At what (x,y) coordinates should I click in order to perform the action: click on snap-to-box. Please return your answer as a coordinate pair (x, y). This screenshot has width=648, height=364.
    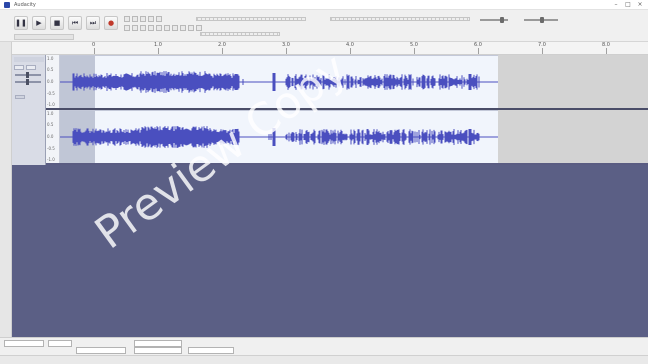
    Looking at the image, I should click on (60, 343).